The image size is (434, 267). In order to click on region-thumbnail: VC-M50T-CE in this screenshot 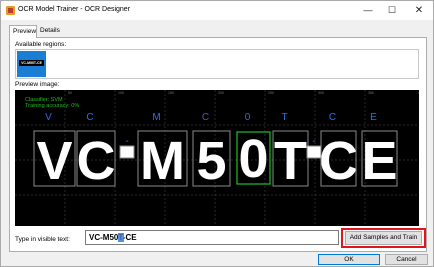, I will do `click(31, 64)`.